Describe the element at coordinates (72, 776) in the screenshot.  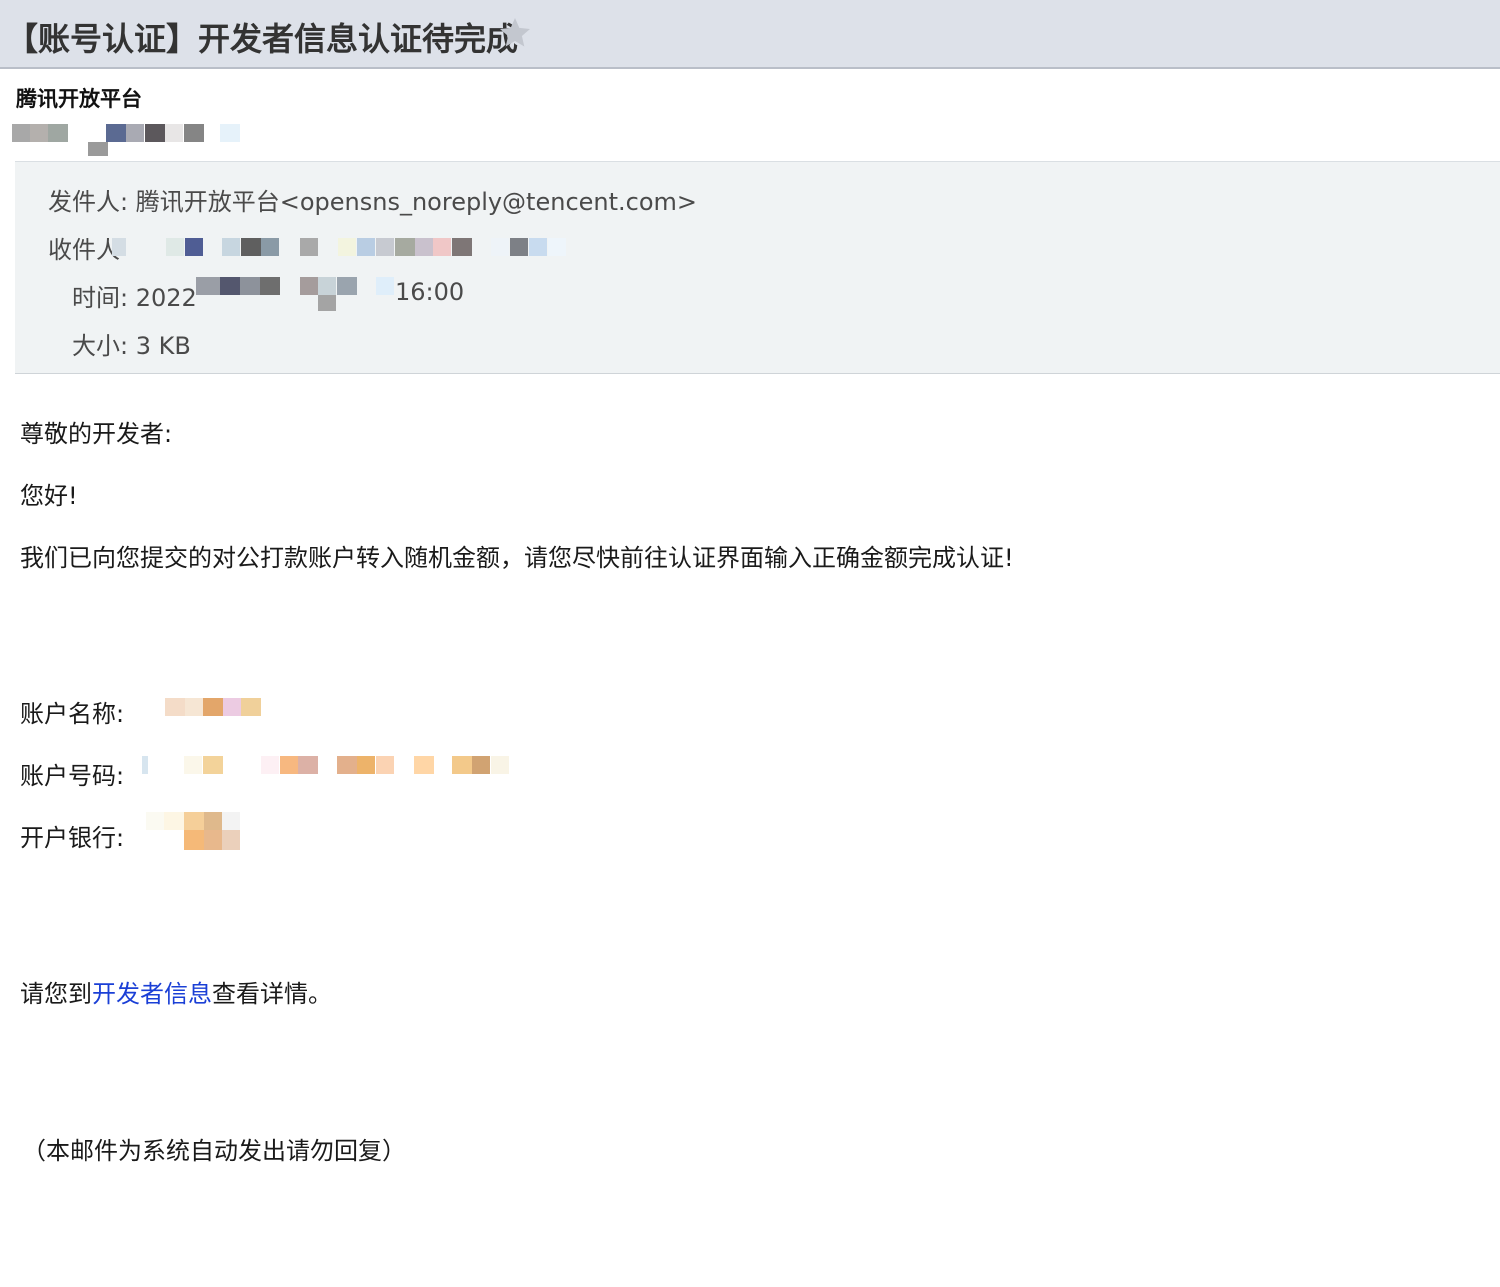
I see `account-number-label: 账户号码:` at that location.